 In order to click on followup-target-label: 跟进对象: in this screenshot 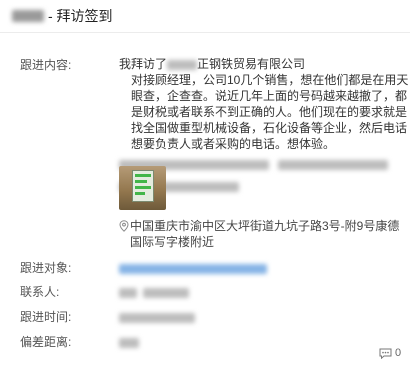, I will do `click(46, 268)`.